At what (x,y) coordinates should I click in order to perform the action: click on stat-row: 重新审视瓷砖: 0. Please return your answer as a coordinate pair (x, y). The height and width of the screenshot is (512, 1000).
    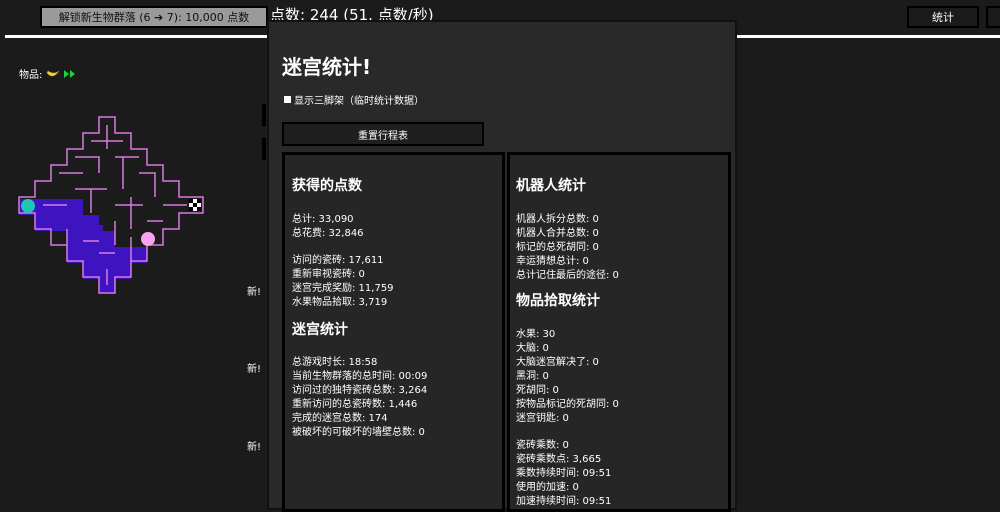
    Looking at the image, I should click on (328, 274).